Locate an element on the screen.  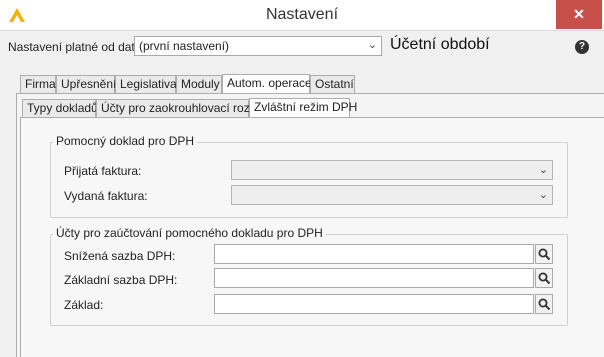
subtab-zvlastni-rezim-dph: Zvláštní režim DPH is located at coordinates (303, 108).